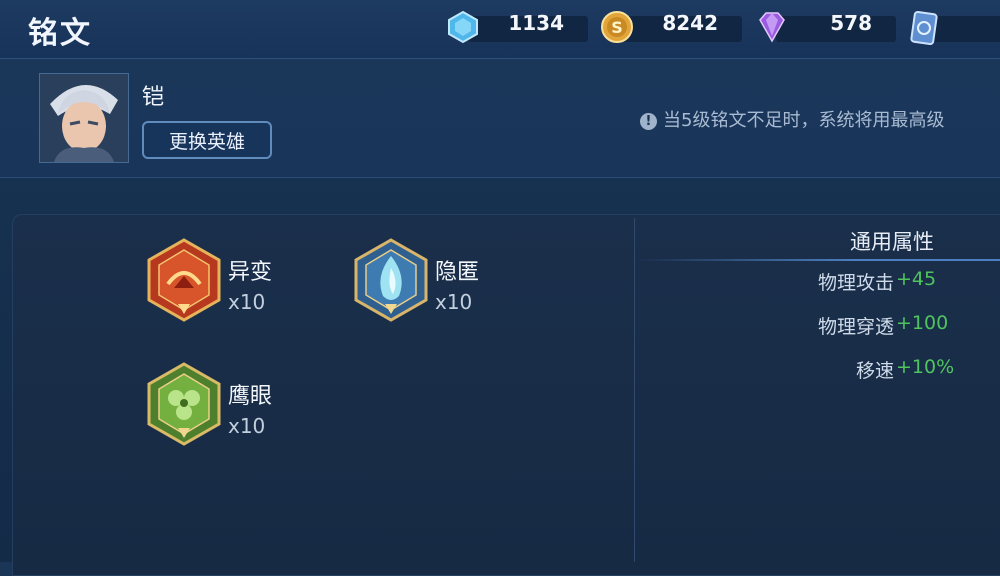 The width and height of the screenshot is (1000, 576). Describe the element at coordinates (851, 23) in the screenshot. I see `diamond-count: 578` at that location.